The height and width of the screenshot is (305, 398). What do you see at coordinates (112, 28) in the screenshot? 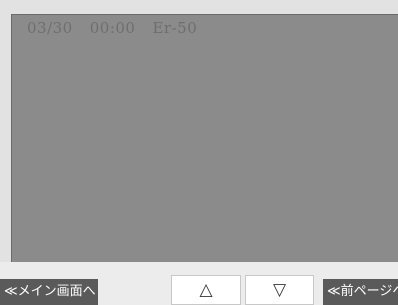
I see `log-time: 00:00` at bounding box center [112, 28].